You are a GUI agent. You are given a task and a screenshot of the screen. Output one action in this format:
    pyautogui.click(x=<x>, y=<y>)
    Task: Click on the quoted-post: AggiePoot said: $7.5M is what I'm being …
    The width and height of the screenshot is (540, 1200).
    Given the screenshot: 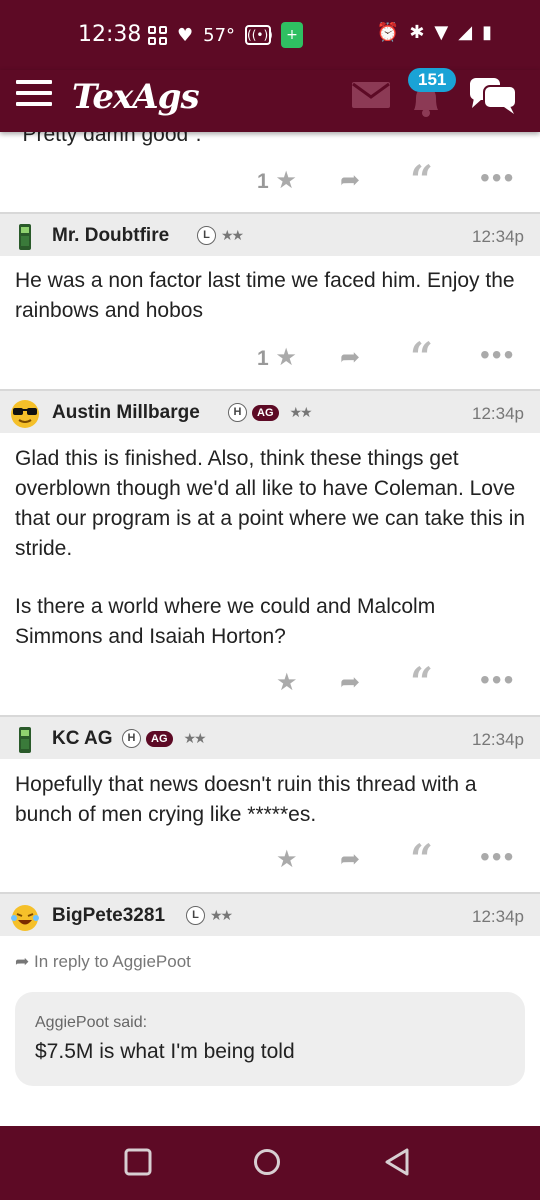 What is the action you would take?
    pyautogui.click(x=270, y=1039)
    